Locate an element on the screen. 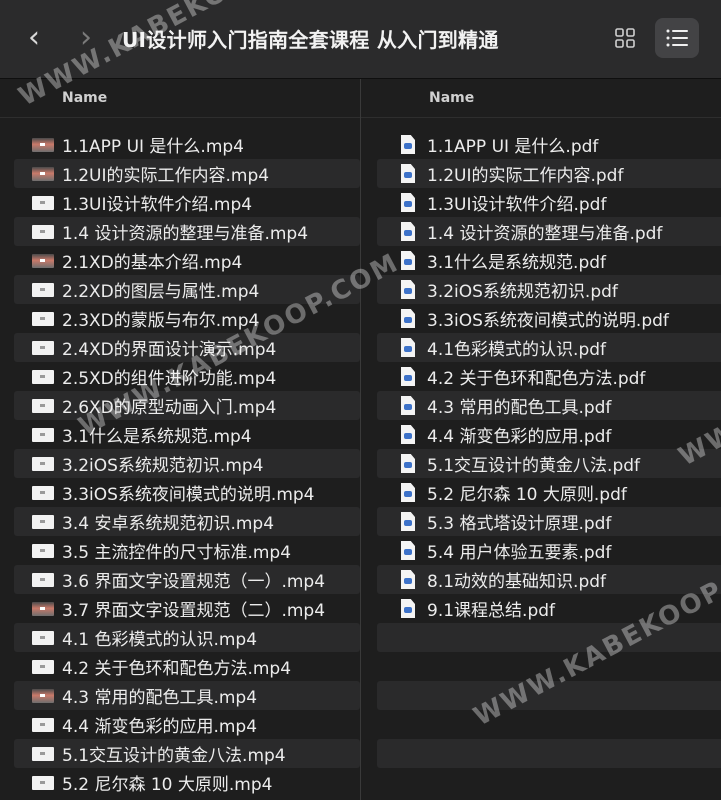 The height and width of the screenshot is (800, 721). file-row: 2.4XD的界面设计演示.mp4 is located at coordinates (187, 347).